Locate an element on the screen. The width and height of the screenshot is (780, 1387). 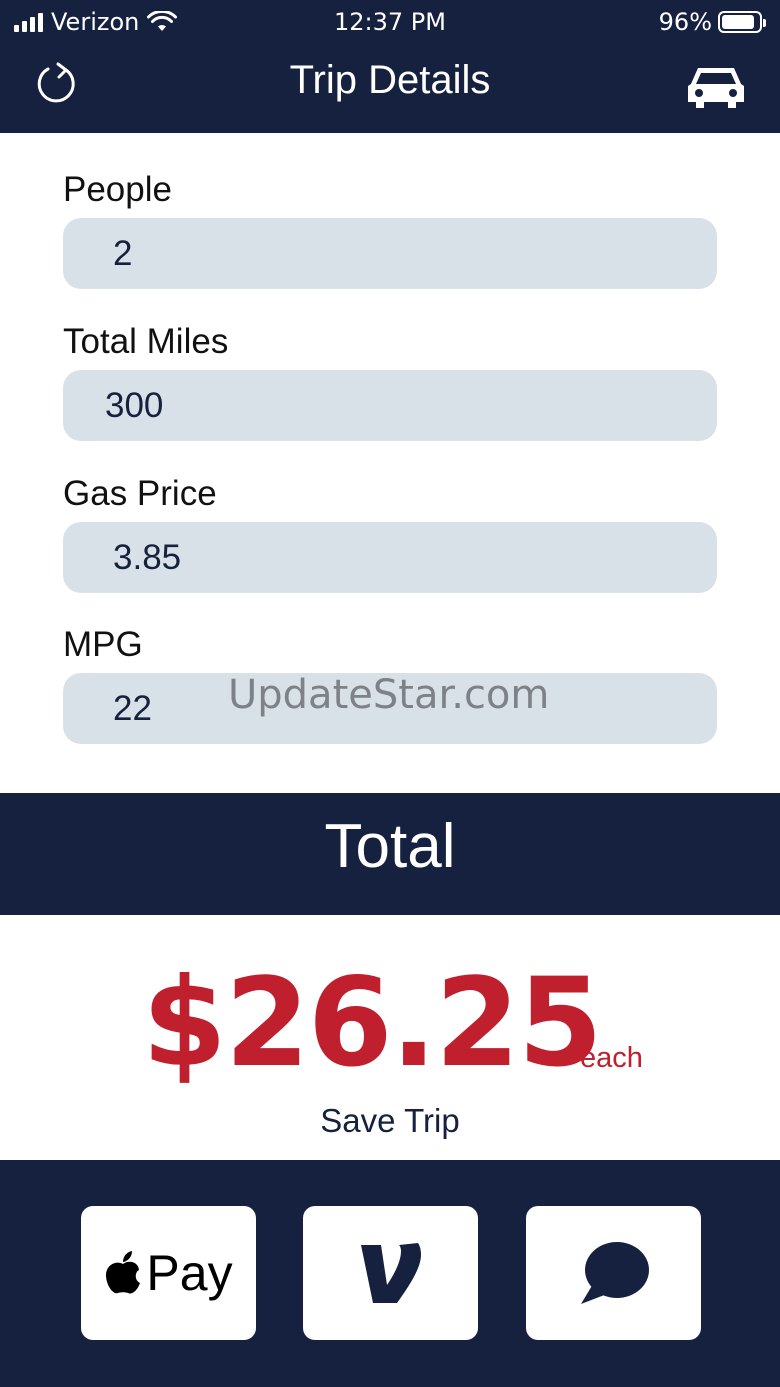
watermark: UpdateStar.com is located at coordinates (389, 695).